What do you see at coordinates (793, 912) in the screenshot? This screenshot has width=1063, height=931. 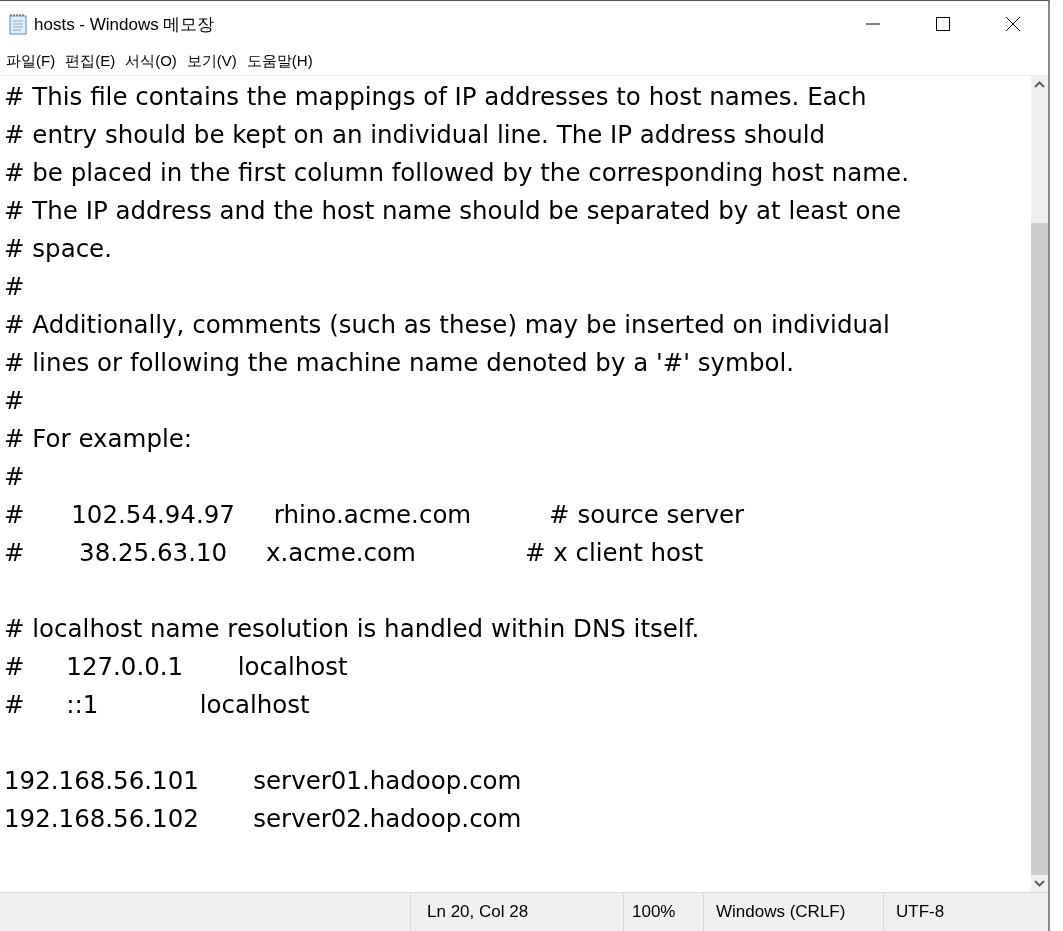 I see `status-text: Windows (CRLF)` at bounding box center [793, 912].